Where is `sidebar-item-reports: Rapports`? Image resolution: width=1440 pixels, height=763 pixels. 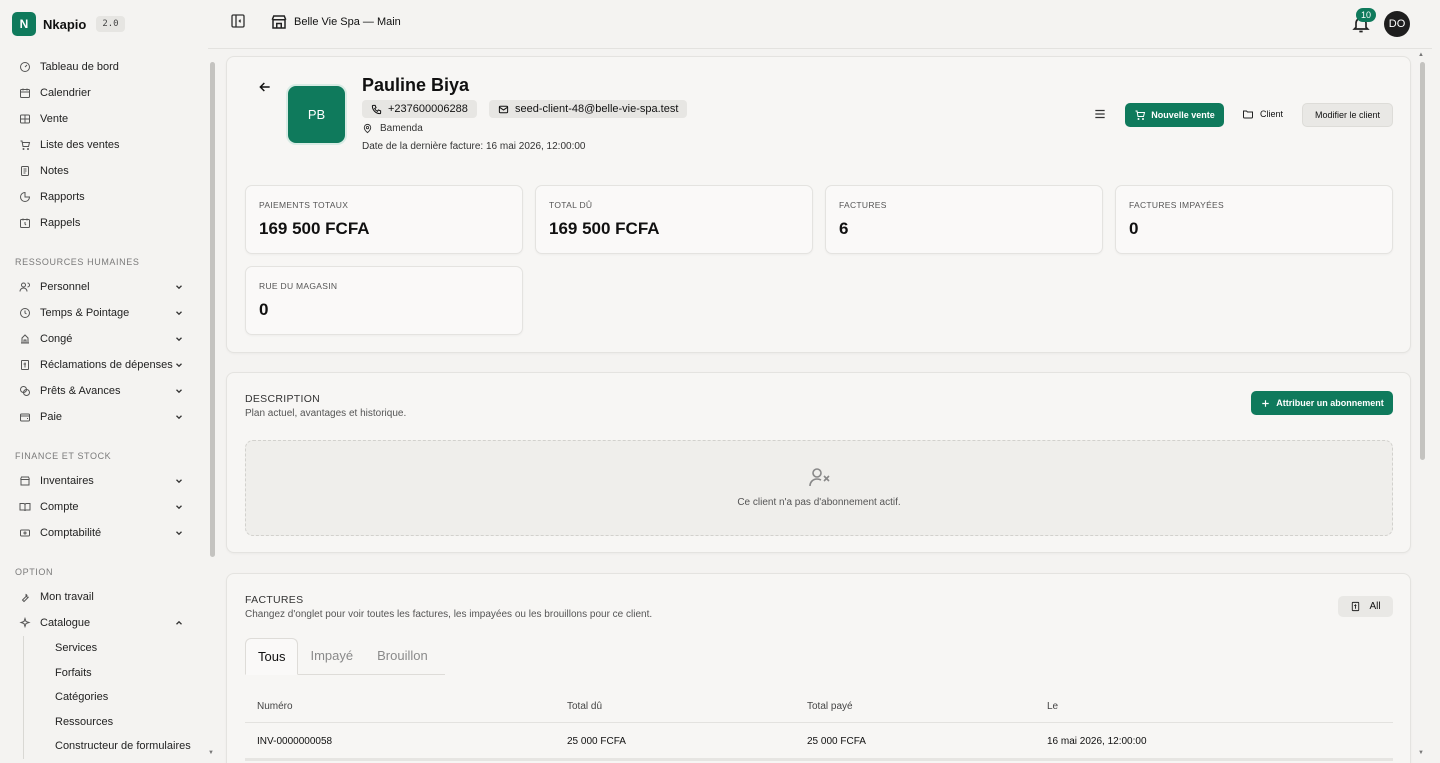 sidebar-item-reports: Rapports is located at coordinates (100, 197).